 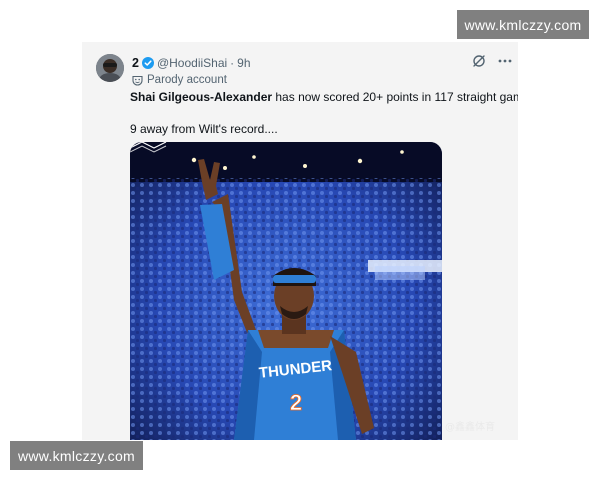 I want to click on display-name: 2, so click(x=135, y=63).